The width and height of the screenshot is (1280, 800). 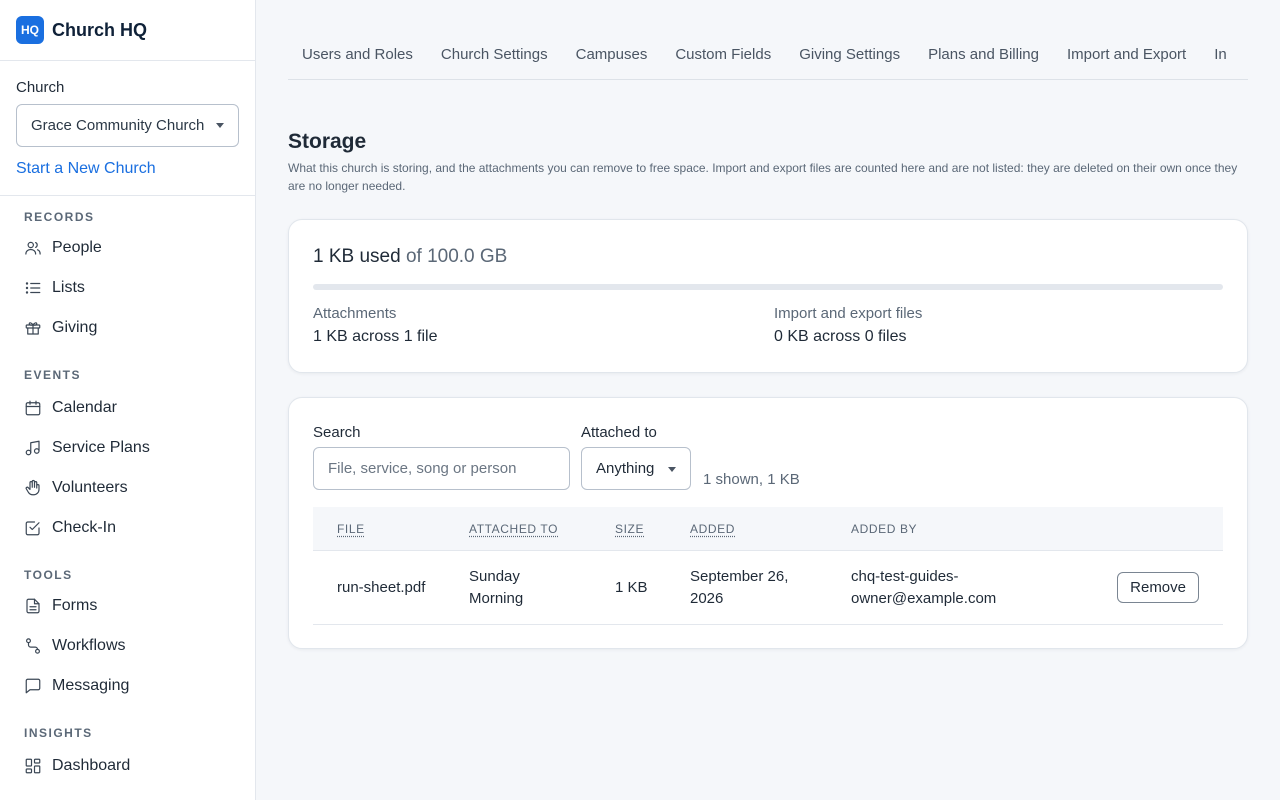 I want to click on nav-heading-events: EVENTS, so click(x=53, y=375).